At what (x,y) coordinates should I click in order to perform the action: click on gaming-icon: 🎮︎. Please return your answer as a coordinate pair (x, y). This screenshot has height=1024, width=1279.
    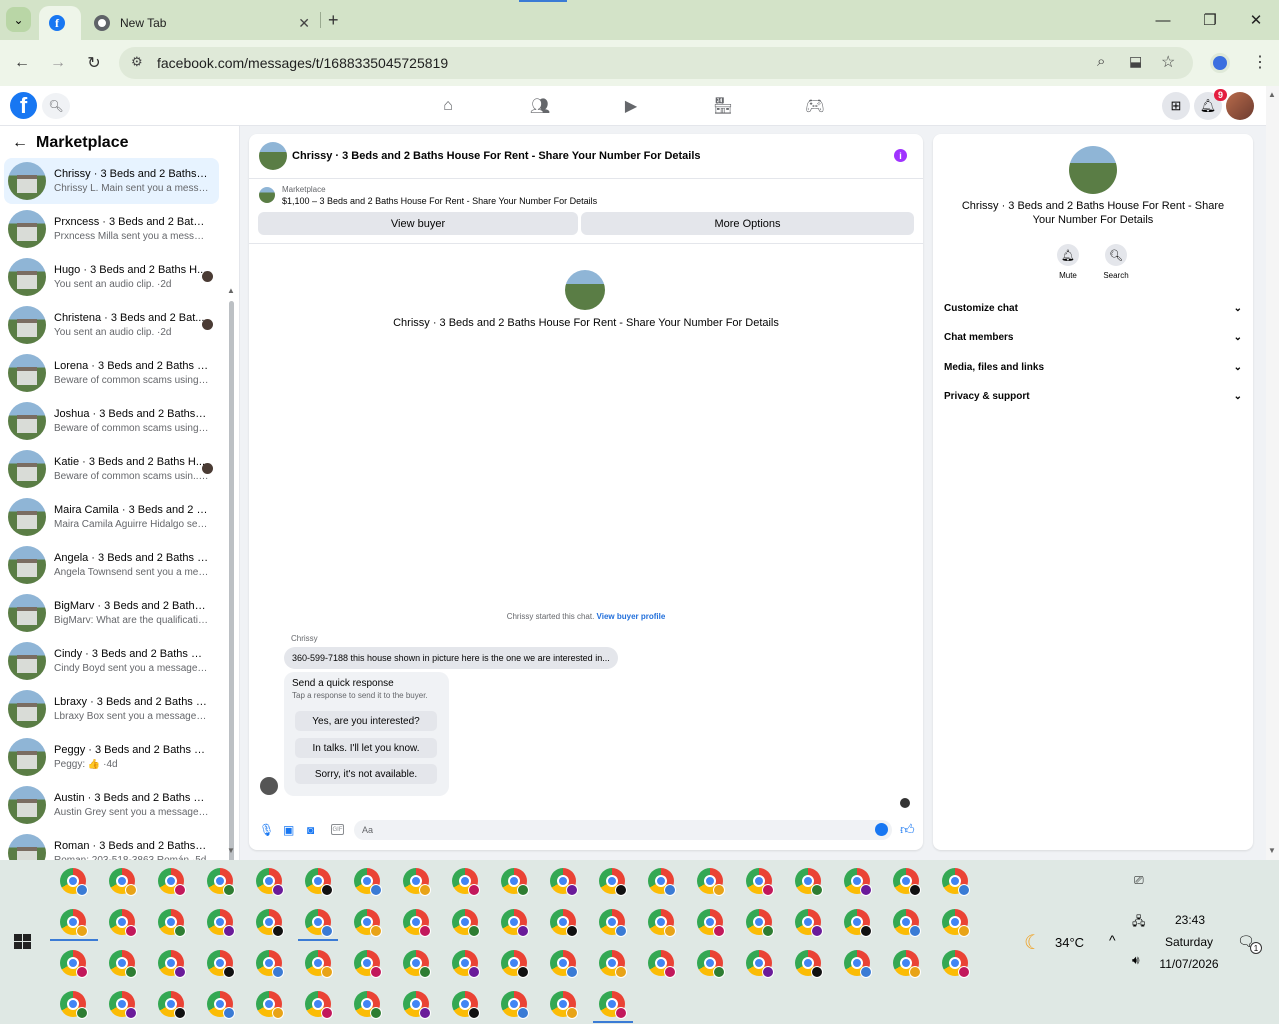
    Looking at the image, I should click on (815, 106).